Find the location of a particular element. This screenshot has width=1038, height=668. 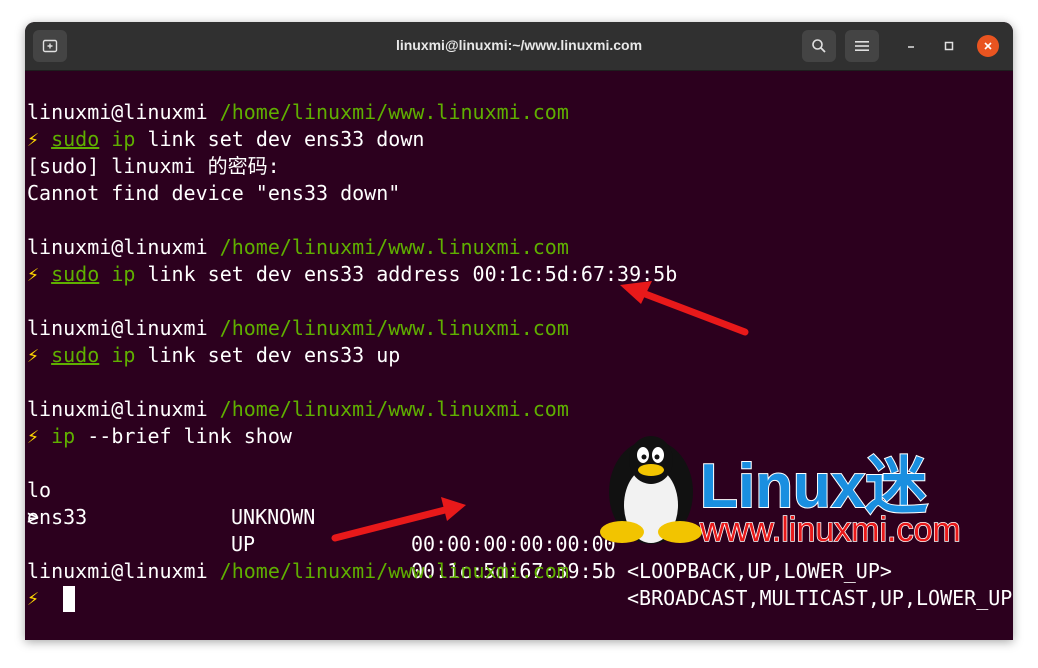

menu-icon is located at coordinates (862, 46).